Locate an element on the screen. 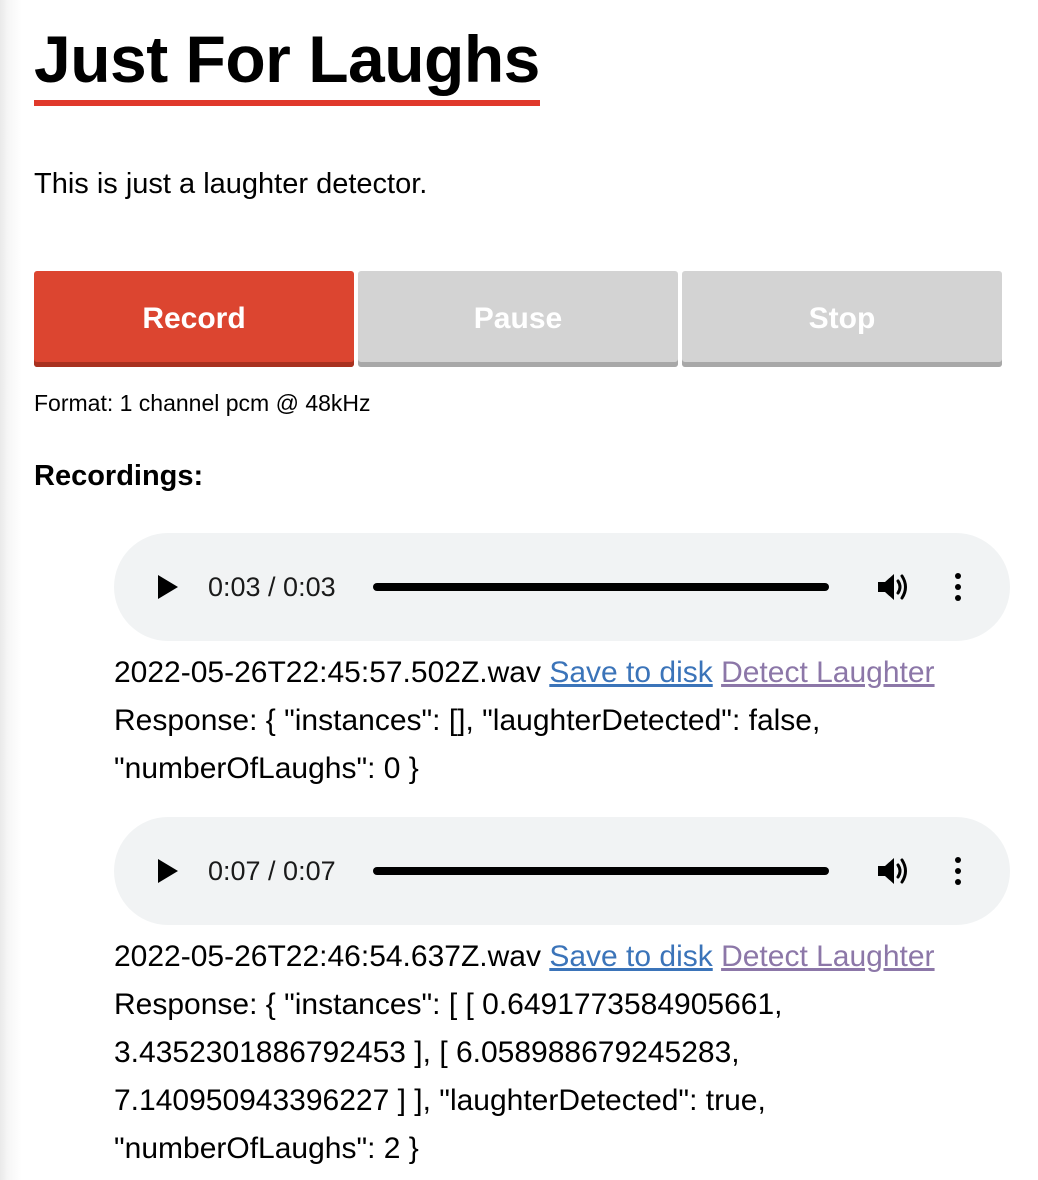 This screenshot has height=1180, width=1038. recorder-controls: Record Pause Stop is located at coordinates (518, 319).